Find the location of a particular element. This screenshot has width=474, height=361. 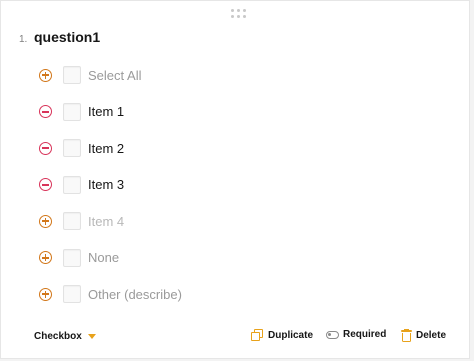

none-checkbox is located at coordinates (72, 257).